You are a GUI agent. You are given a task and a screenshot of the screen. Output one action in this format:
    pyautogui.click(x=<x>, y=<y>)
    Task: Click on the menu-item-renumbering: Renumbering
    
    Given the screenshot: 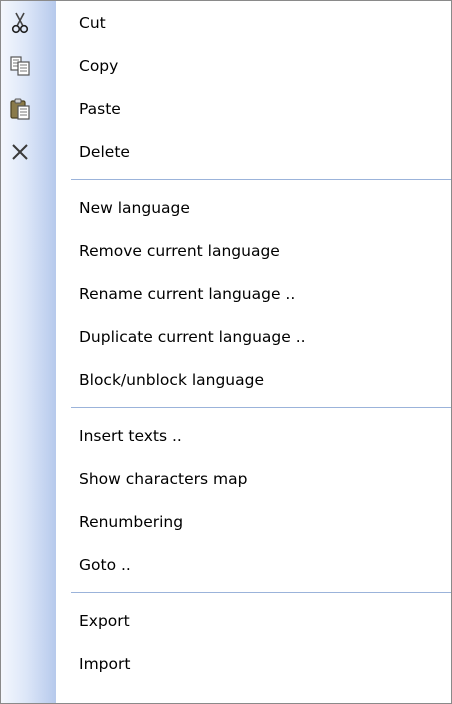 What is the action you would take?
    pyautogui.click(x=226, y=521)
    